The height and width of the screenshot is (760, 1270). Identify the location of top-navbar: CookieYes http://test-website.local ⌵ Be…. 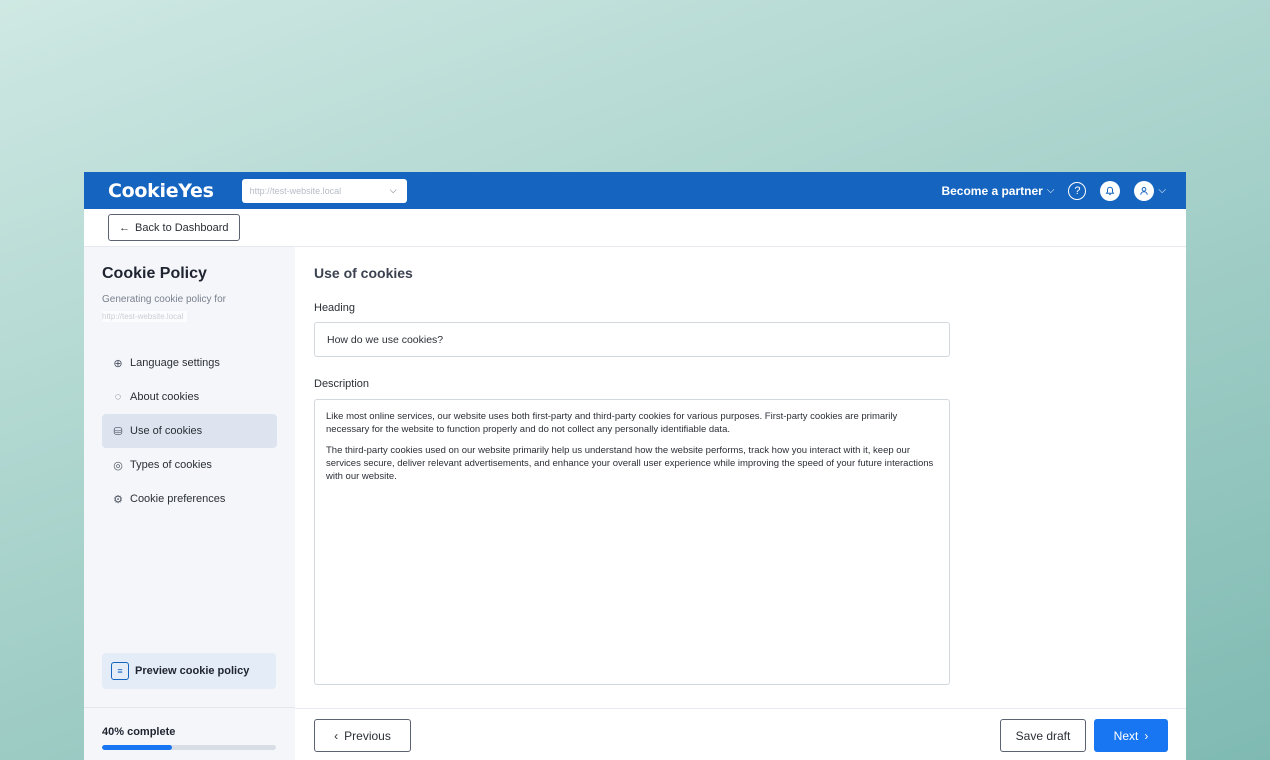
(635, 190).